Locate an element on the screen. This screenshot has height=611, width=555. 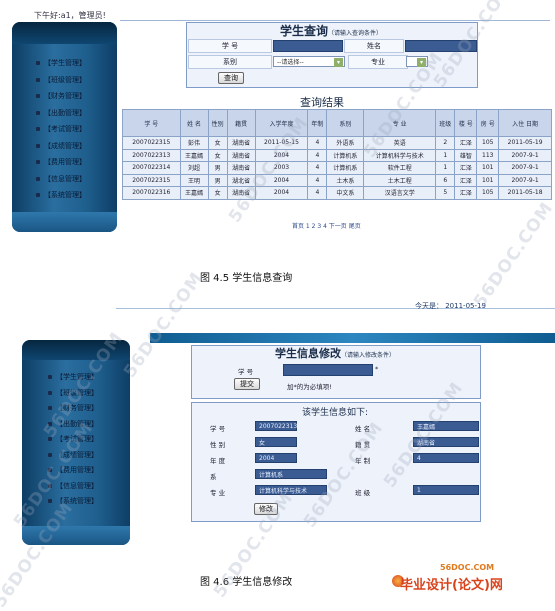
table-cell: 彭伟 is located at coordinates (194, 143).